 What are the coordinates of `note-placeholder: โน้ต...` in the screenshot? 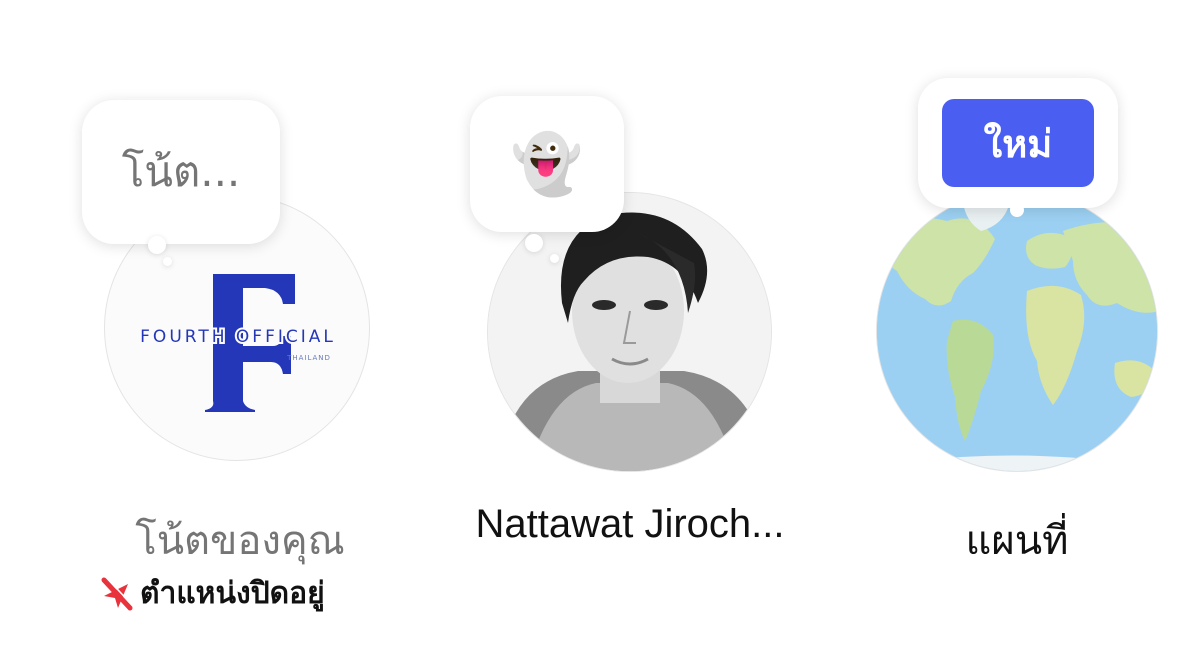 It's located at (181, 171).